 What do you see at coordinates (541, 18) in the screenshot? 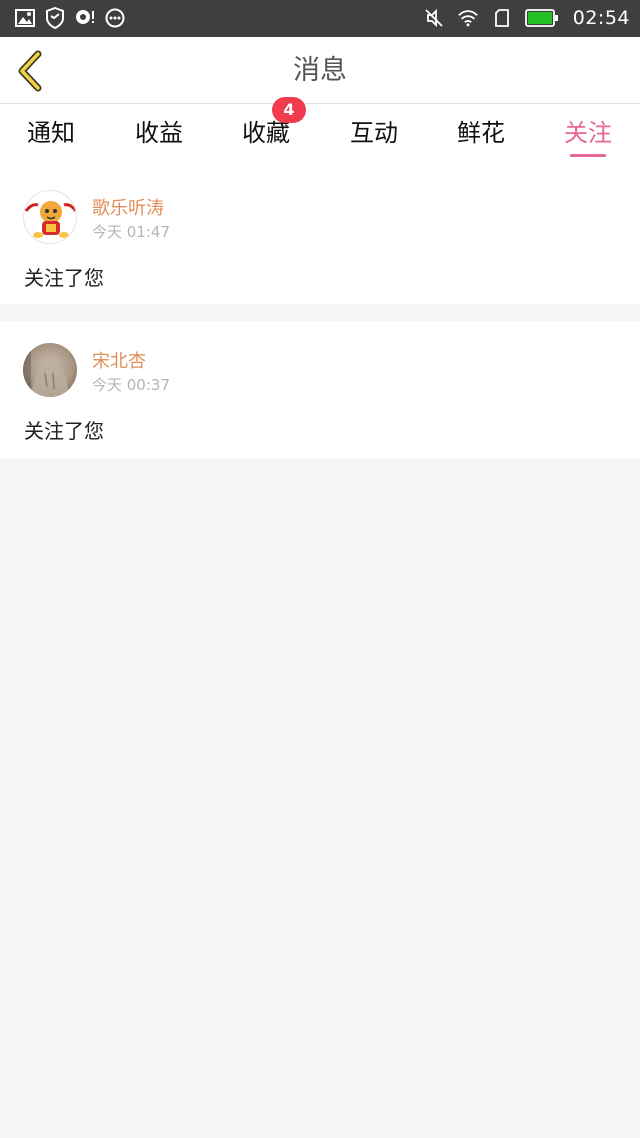
I see `battery-icon` at bounding box center [541, 18].